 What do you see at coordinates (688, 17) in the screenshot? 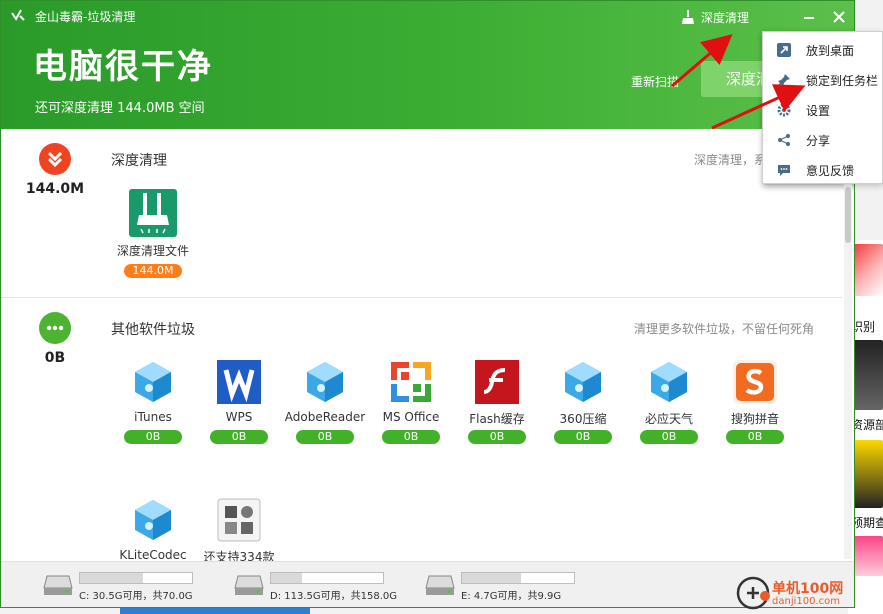
I see `broom-icon` at bounding box center [688, 17].